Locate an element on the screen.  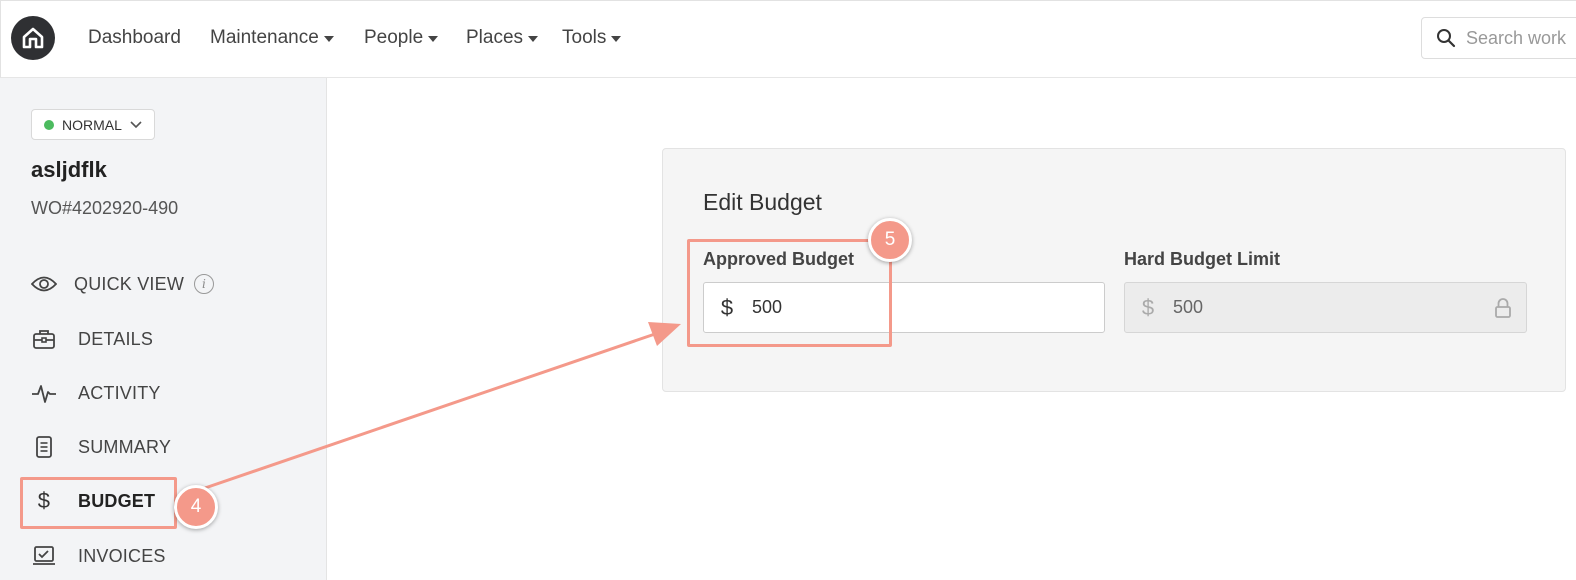
step-badge: 5 is located at coordinates (890, 240).